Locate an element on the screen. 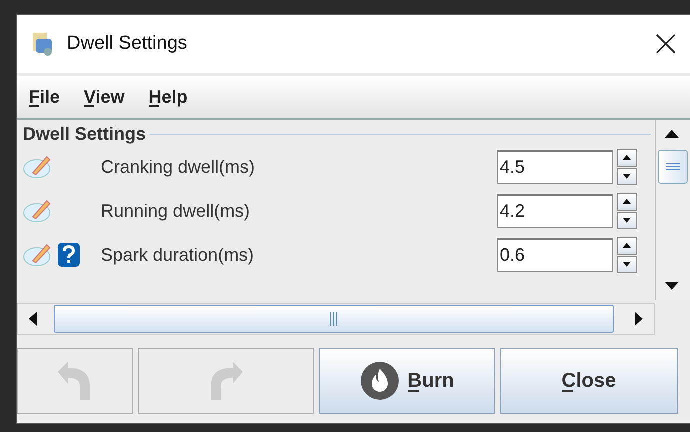 This screenshot has width=690, height=432. close-icon is located at coordinates (666, 44).